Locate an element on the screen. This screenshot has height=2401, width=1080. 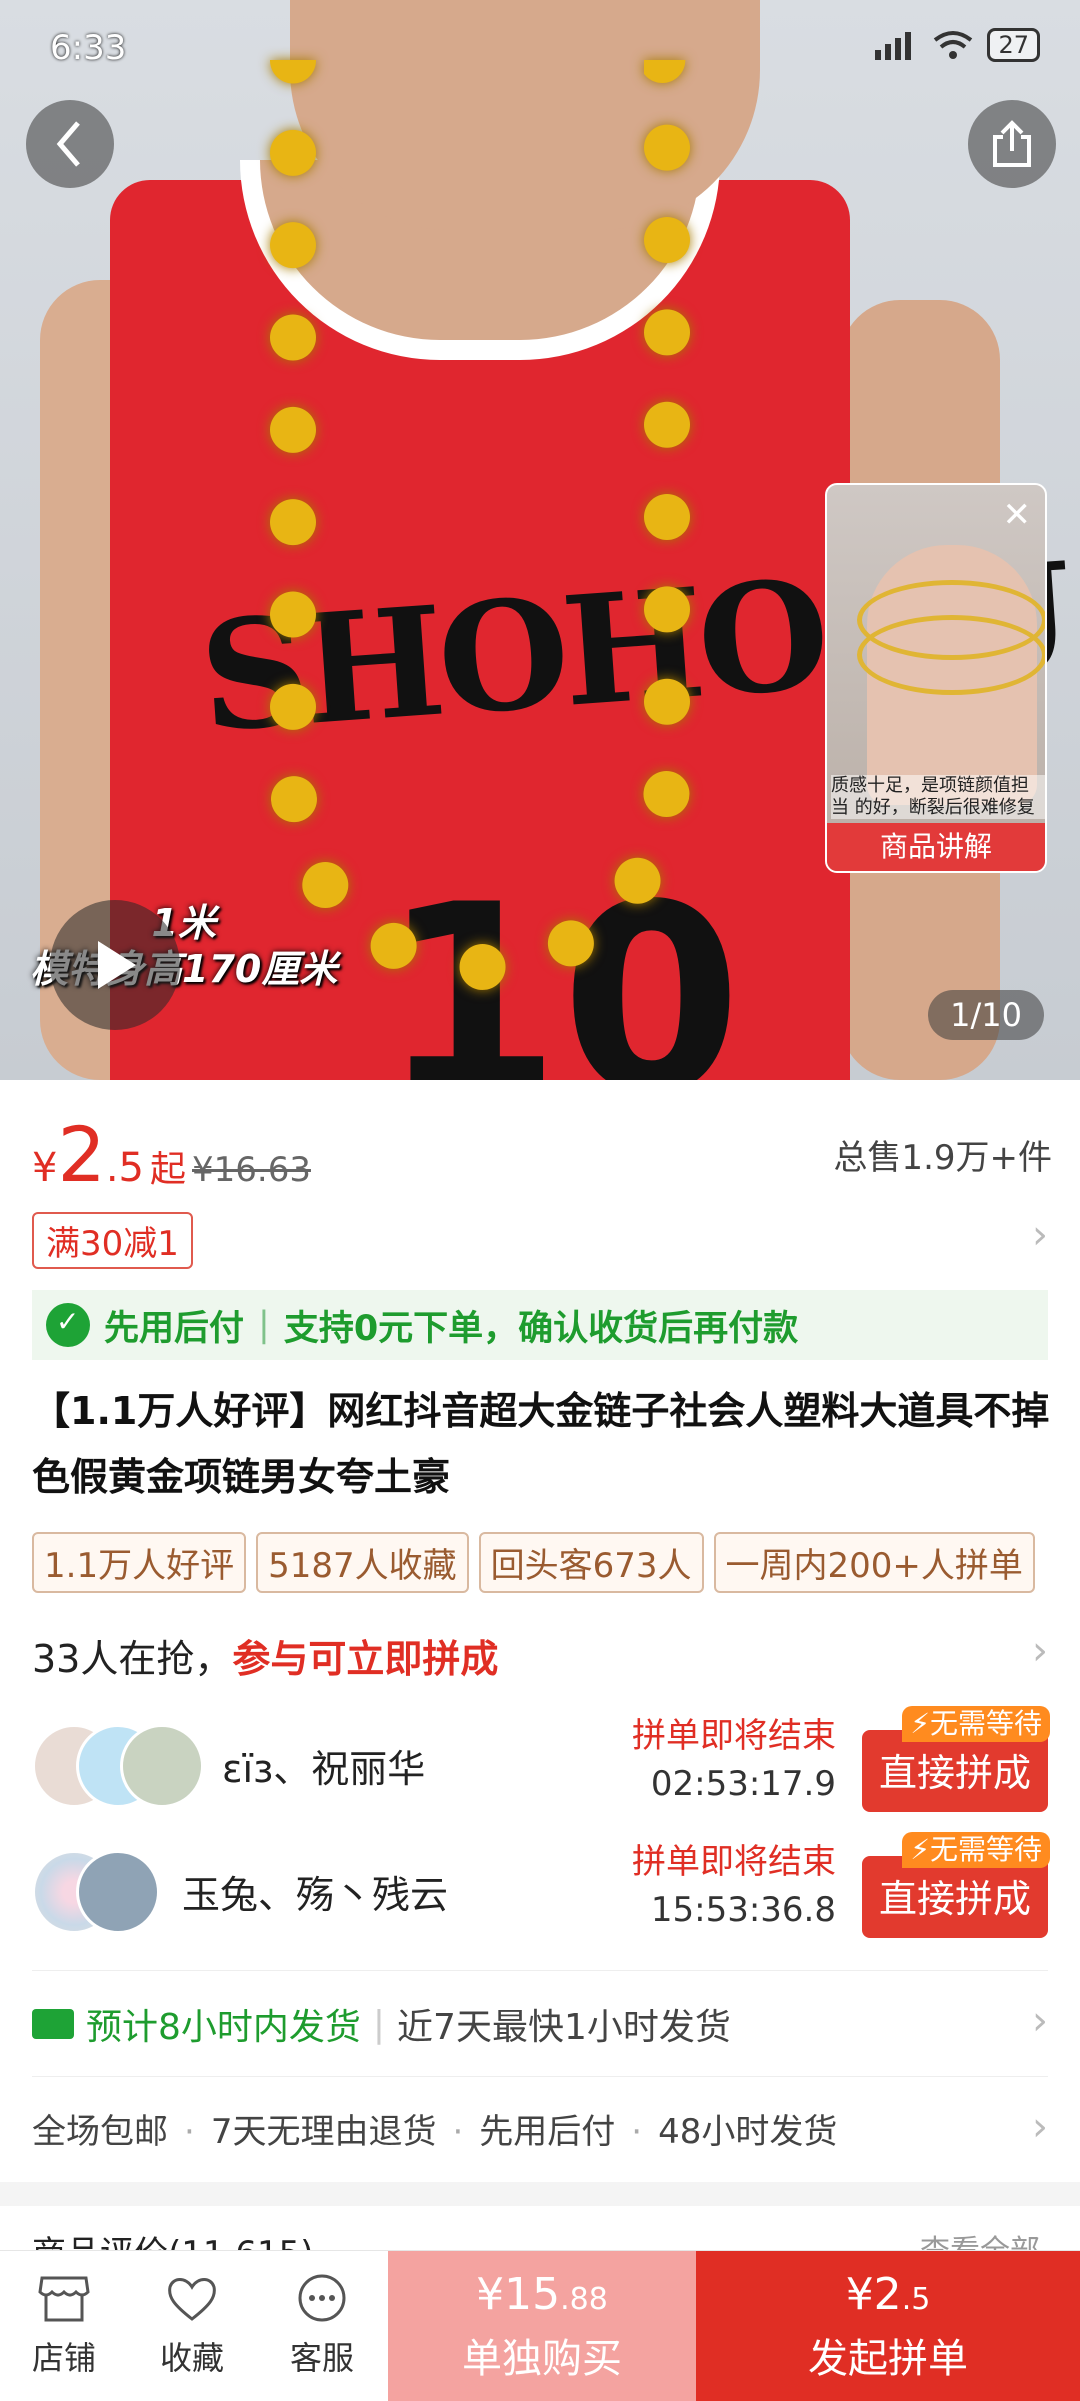
tag-group-orders: 一周内200+人拼单 is located at coordinates (874, 1562).